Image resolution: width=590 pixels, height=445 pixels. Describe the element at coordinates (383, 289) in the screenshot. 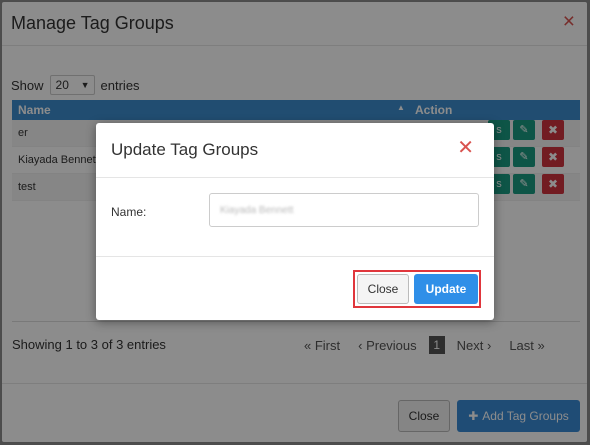

I see `dialog-close-button: Close` at that location.